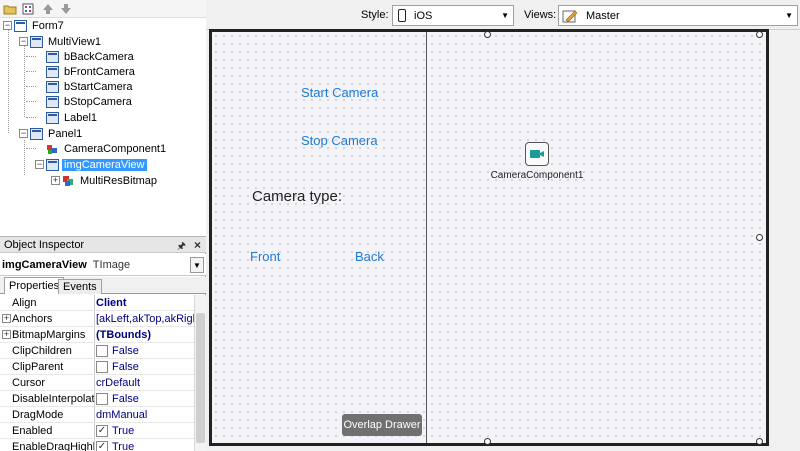 The image size is (800, 451). I want to click on property-value: dmManual, so click(145, 415).